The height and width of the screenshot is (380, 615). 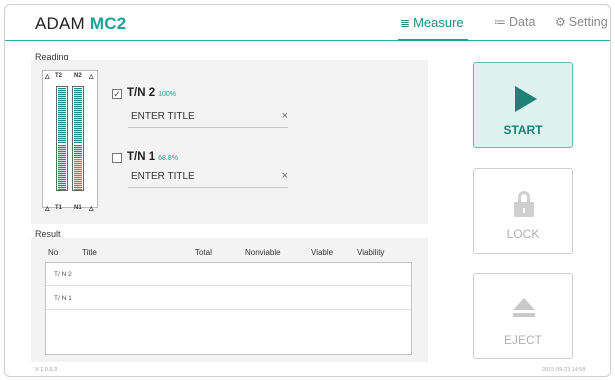 I want to click on cartridge-label-t1: T1, so click(x=59, y=208).